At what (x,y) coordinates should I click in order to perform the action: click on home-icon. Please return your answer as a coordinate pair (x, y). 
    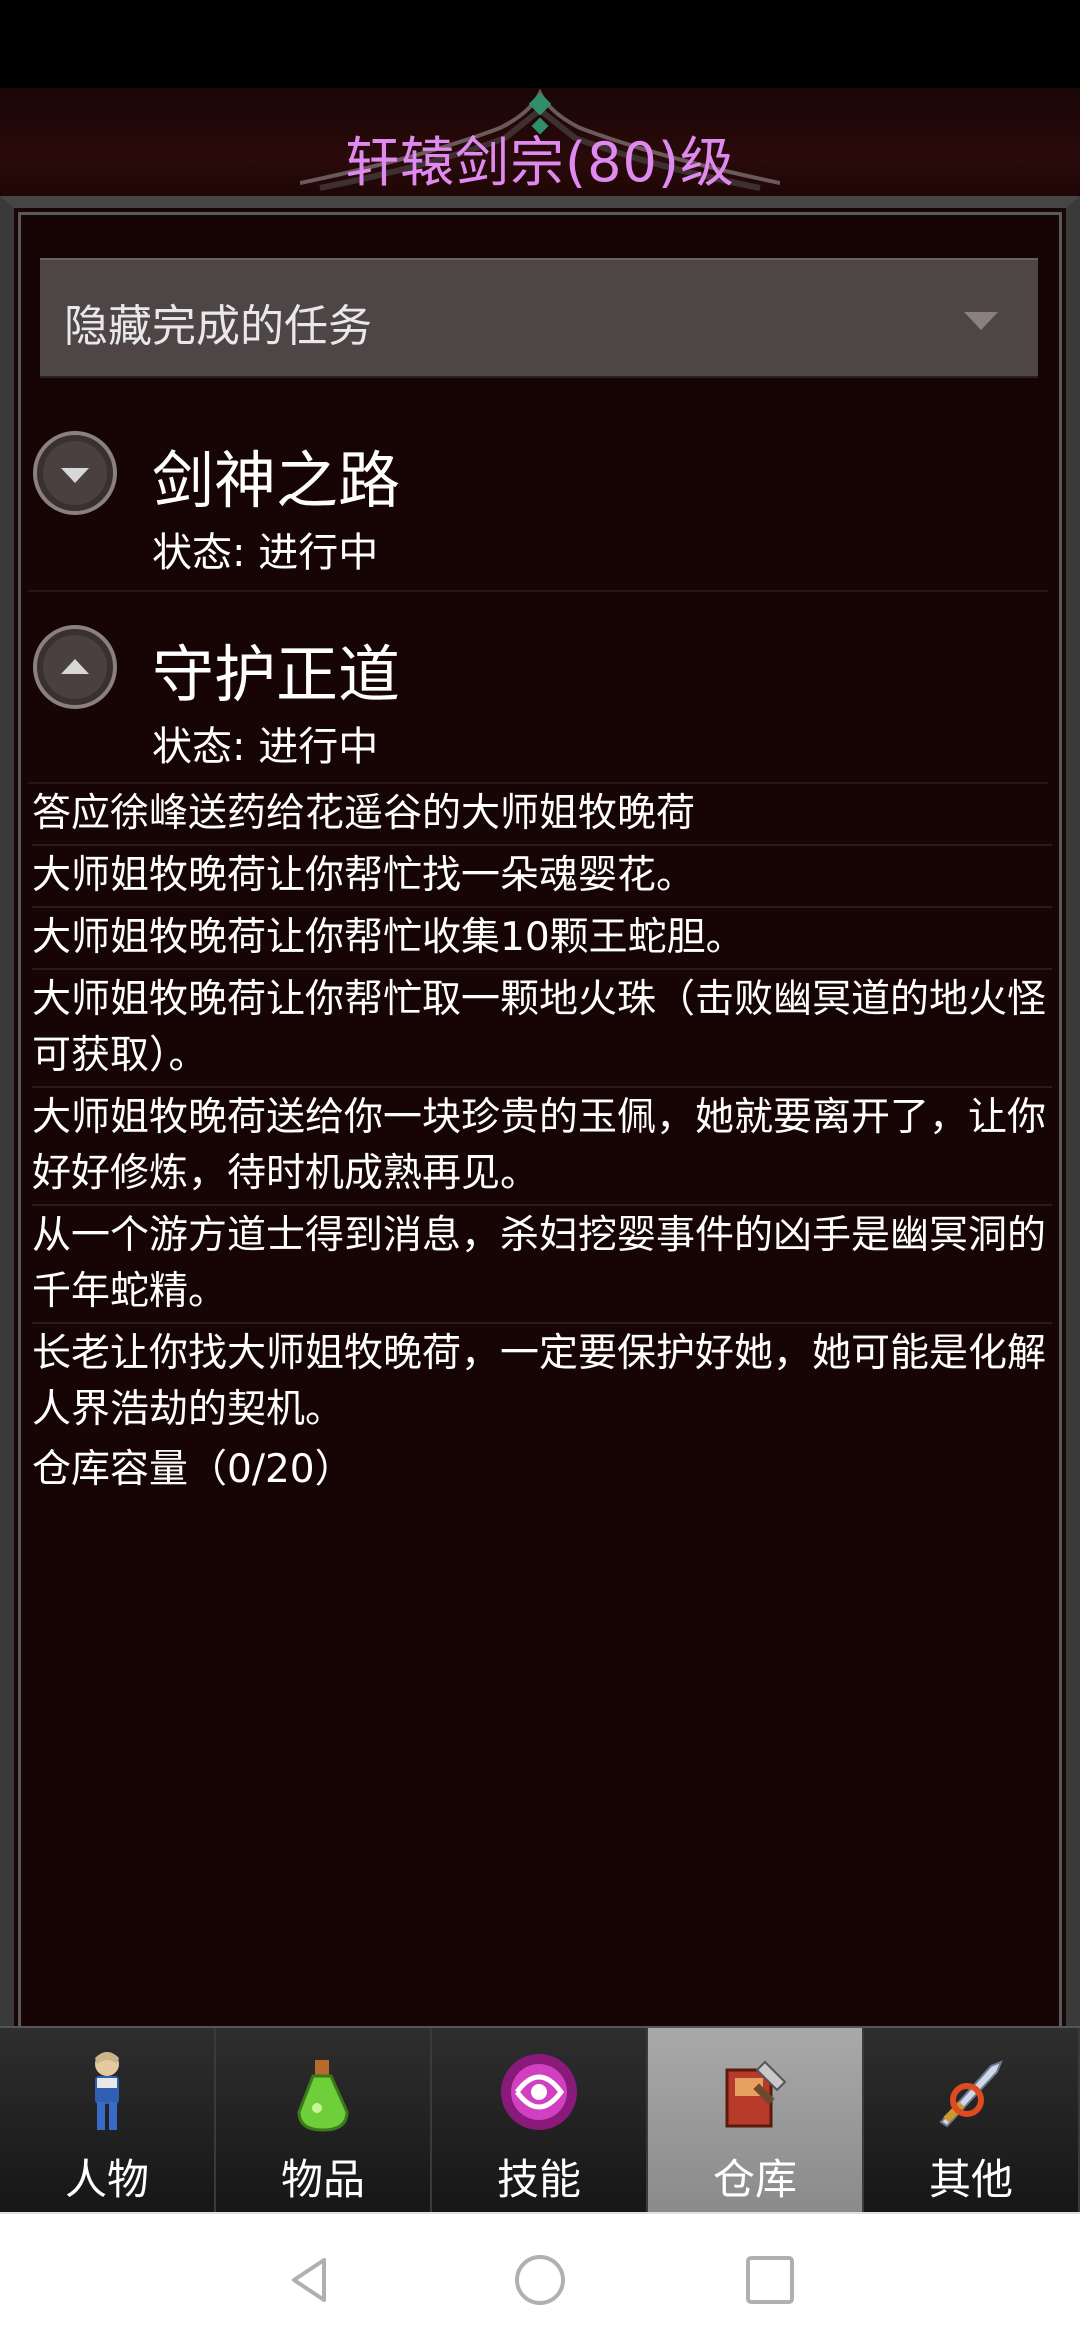
    Looking at the image, I should click on (540, 2280).